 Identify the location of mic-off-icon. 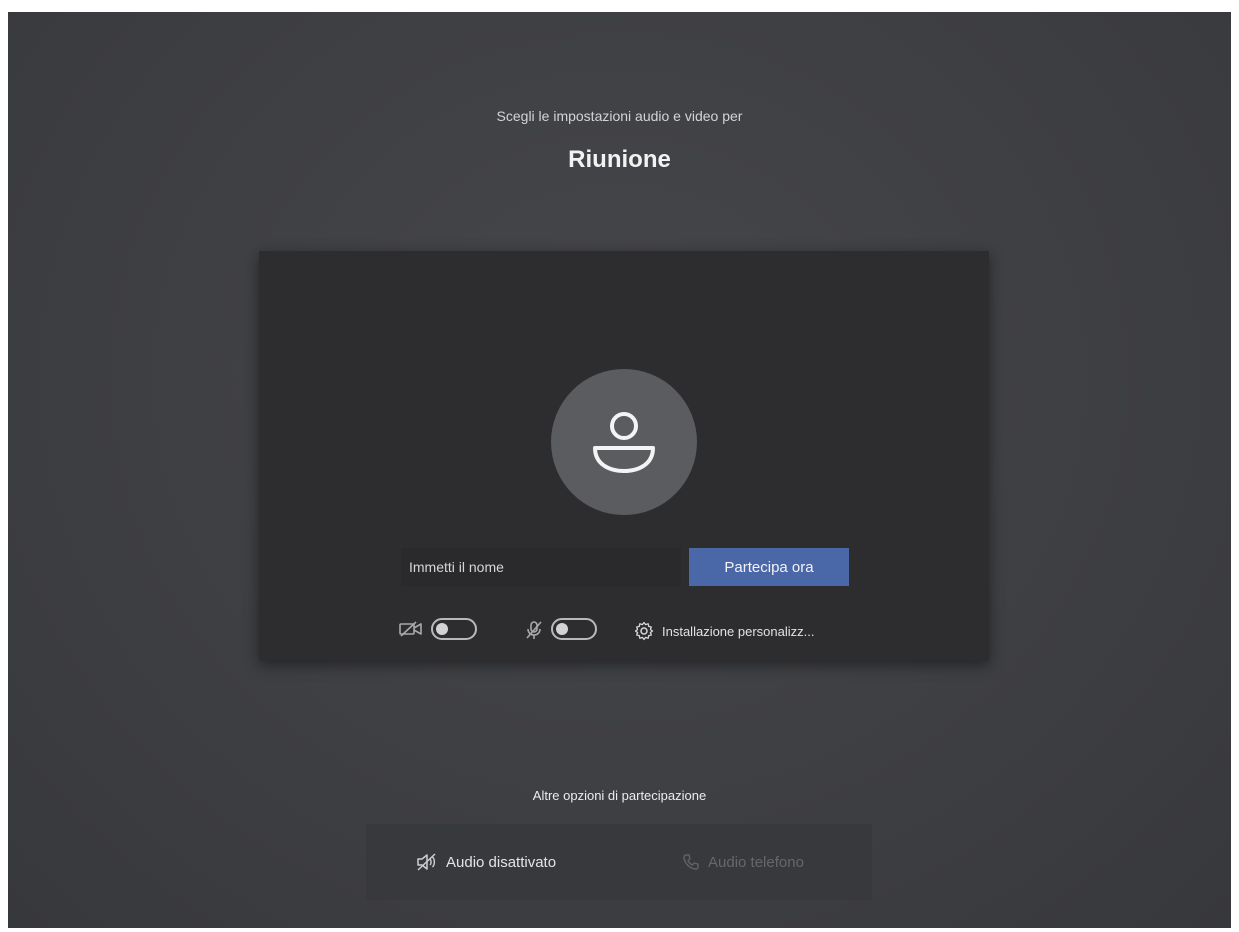
(534, 632).